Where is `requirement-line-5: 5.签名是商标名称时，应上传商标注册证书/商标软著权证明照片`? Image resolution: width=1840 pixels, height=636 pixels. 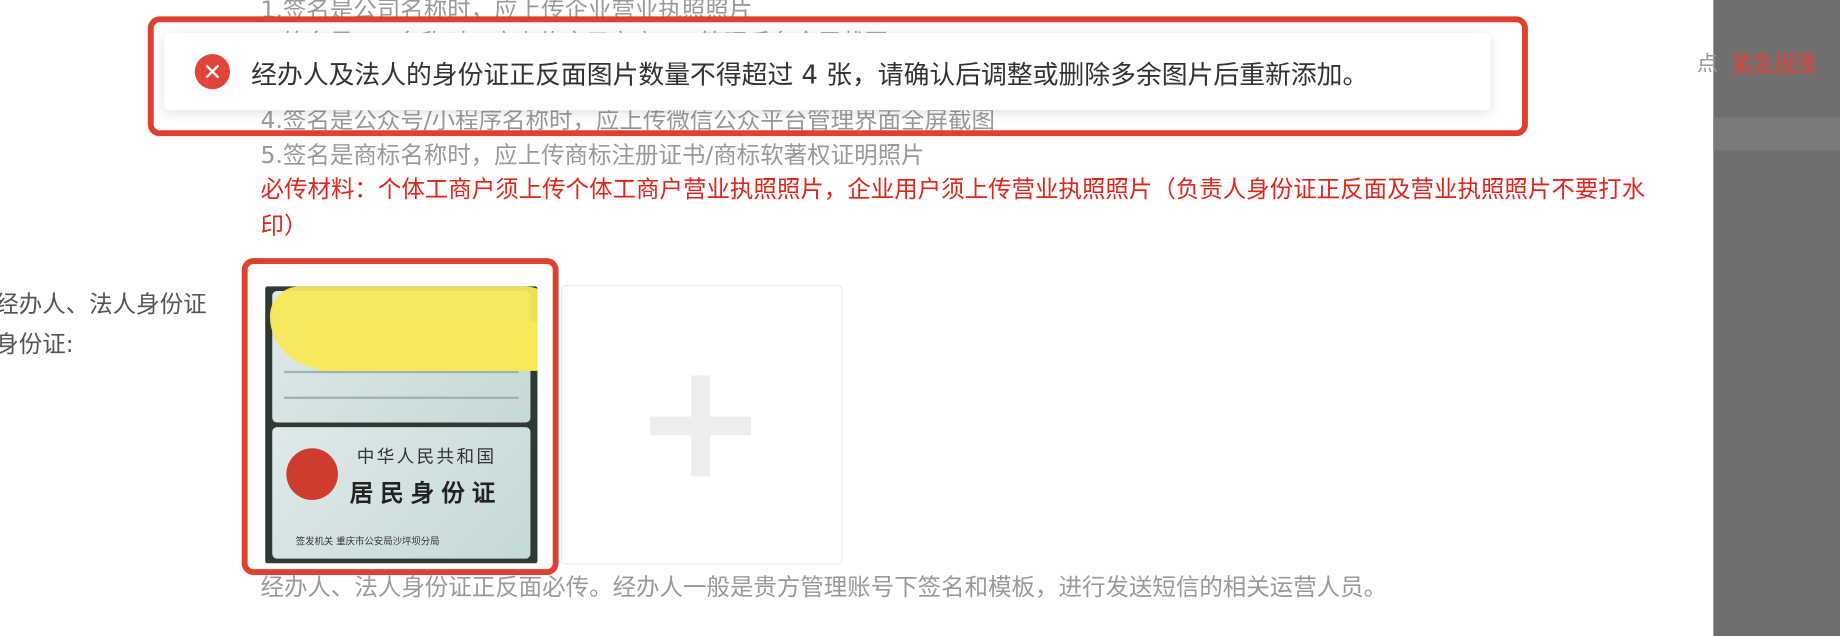
requirement-line-5: 5.签名是商标名称时，应上传商标注册证书/商标软著权证明照片 is located at coordinates (592, 154).